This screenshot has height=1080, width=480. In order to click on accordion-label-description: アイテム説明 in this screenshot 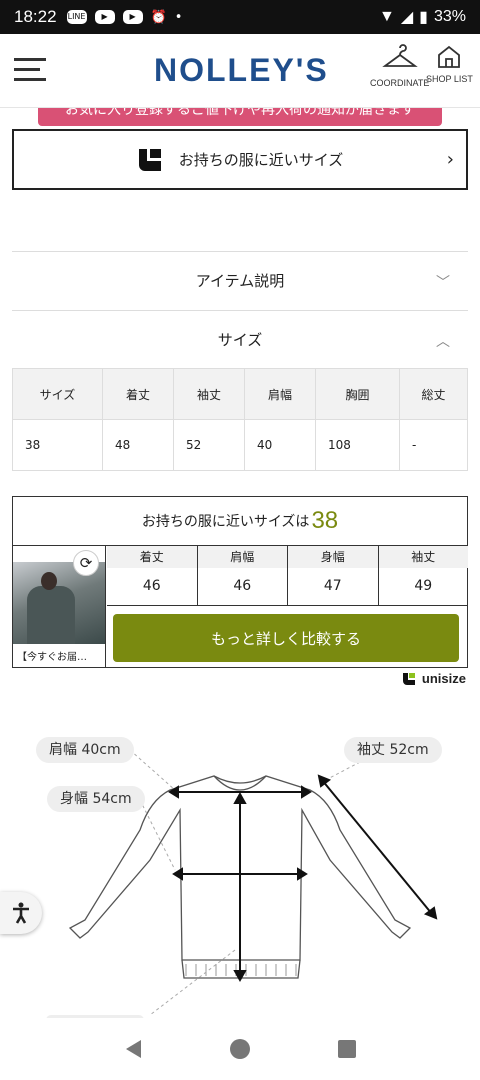, I will do `click(240, 281)`.